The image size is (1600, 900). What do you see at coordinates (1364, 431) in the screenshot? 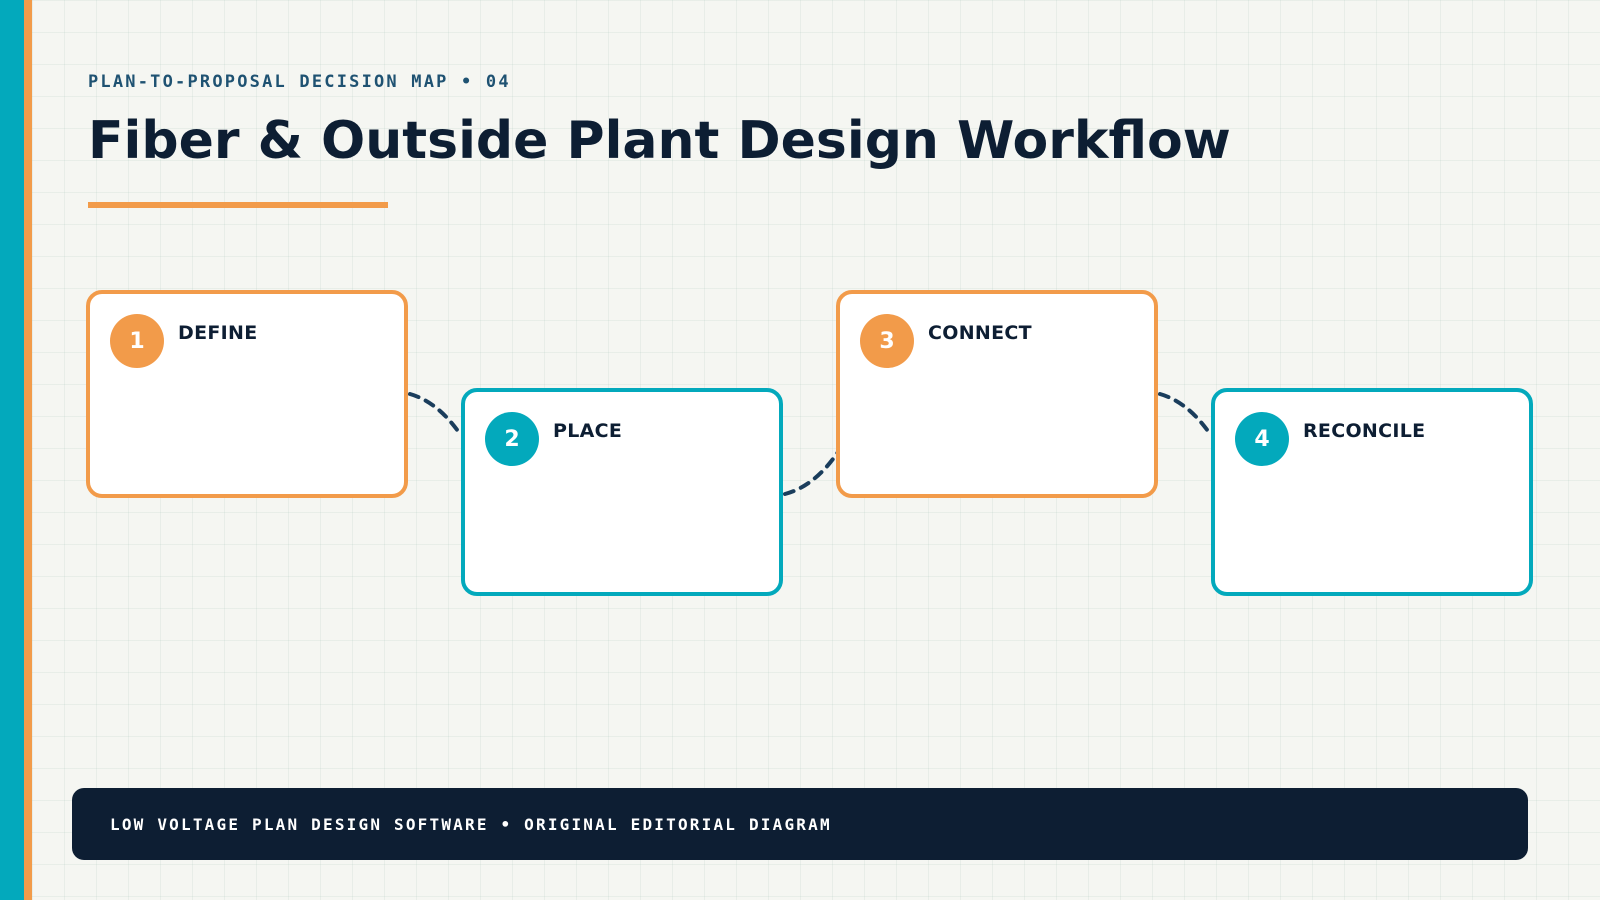
I see `step-label: RECONCILE` at bounding box center [1364, 431].